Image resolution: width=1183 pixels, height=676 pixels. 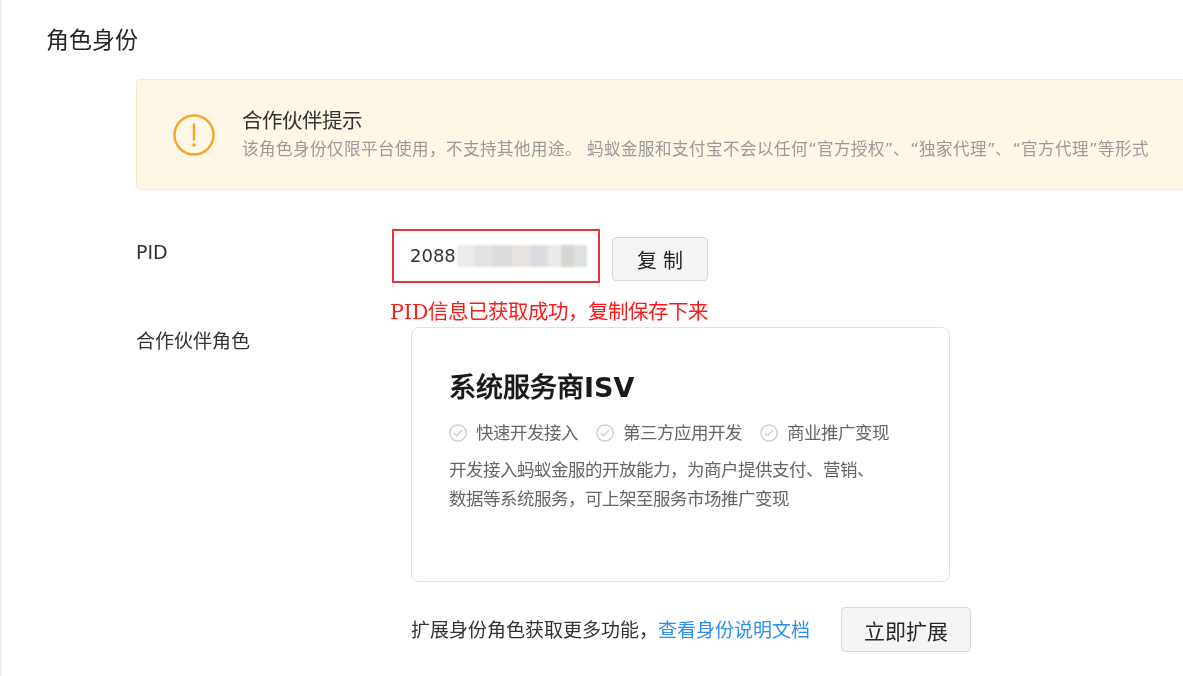 What do you see at coordinates (695, 150) in the screenshot?
I see `notice-text: 该角色身份仅限平台使用，不支持其他用途。 蚂蚁金服和支付宝不会以任何“官方授权”、“独家代理”、“官方代理”等形式` at bounding box center [695, 150].